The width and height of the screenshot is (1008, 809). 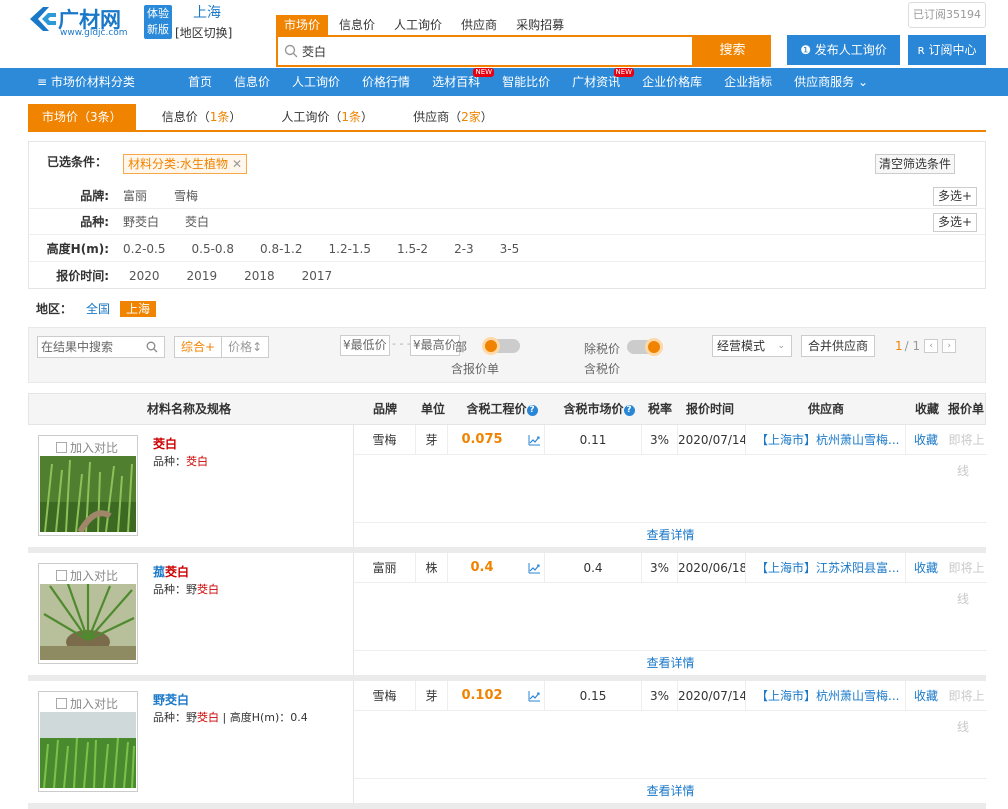 What do you see at coordinates (144, 276) in the screenshot?
I see `quote-time-option: 2020` at bounding box center [144, 276].